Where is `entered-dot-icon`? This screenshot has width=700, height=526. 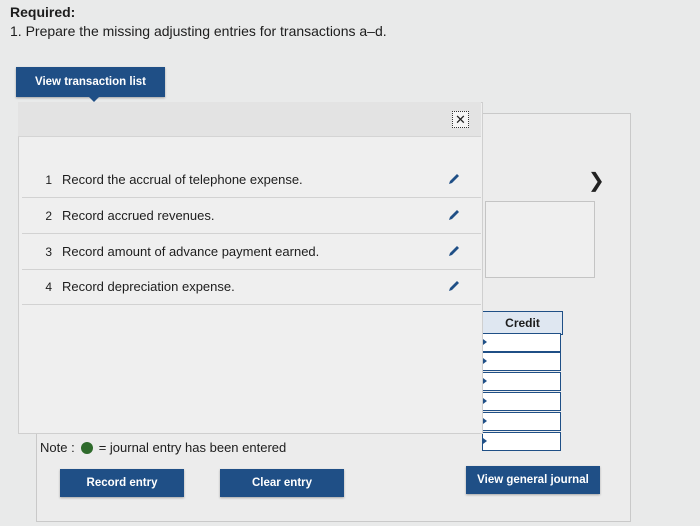
entered-dot-icon is located at coordinates (86, 447).